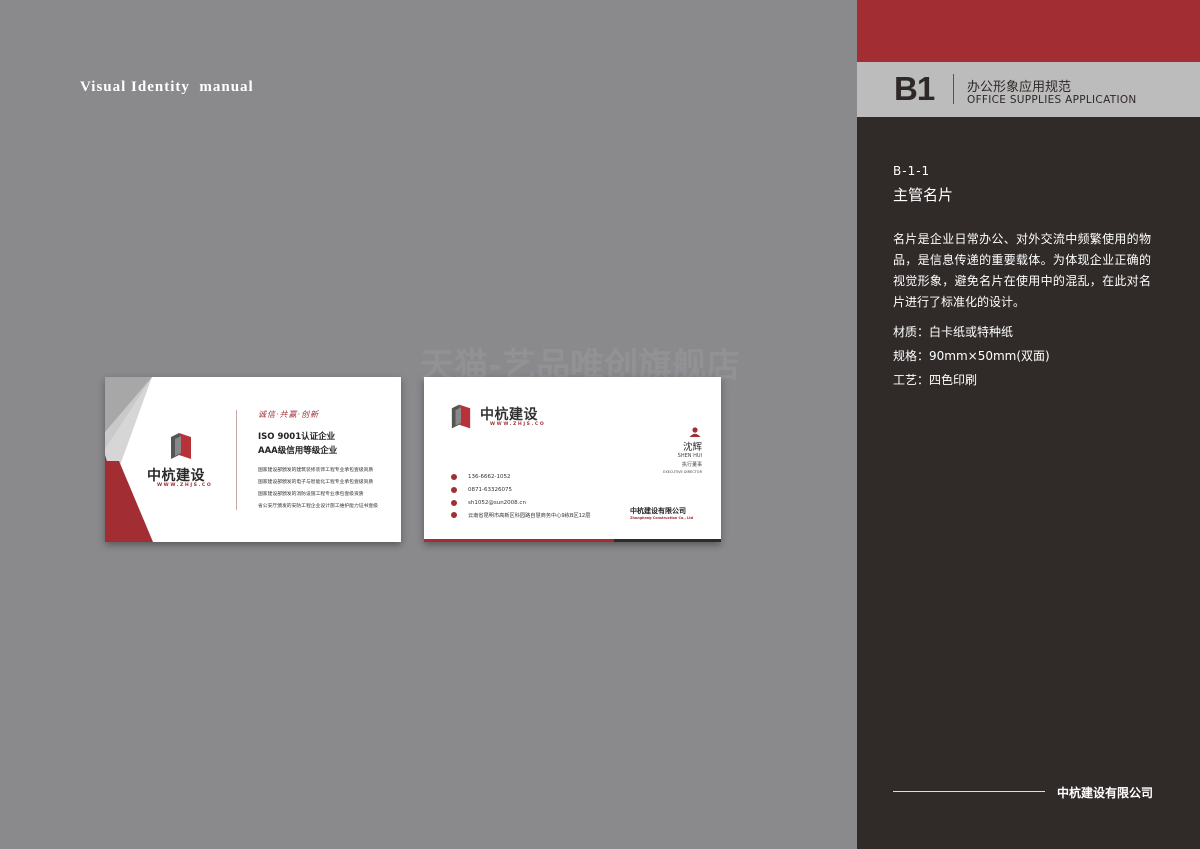  Describe the element at coordinates (167, 87) in the screenshot. I see `manual-title: Visual Identity manual` at that location.